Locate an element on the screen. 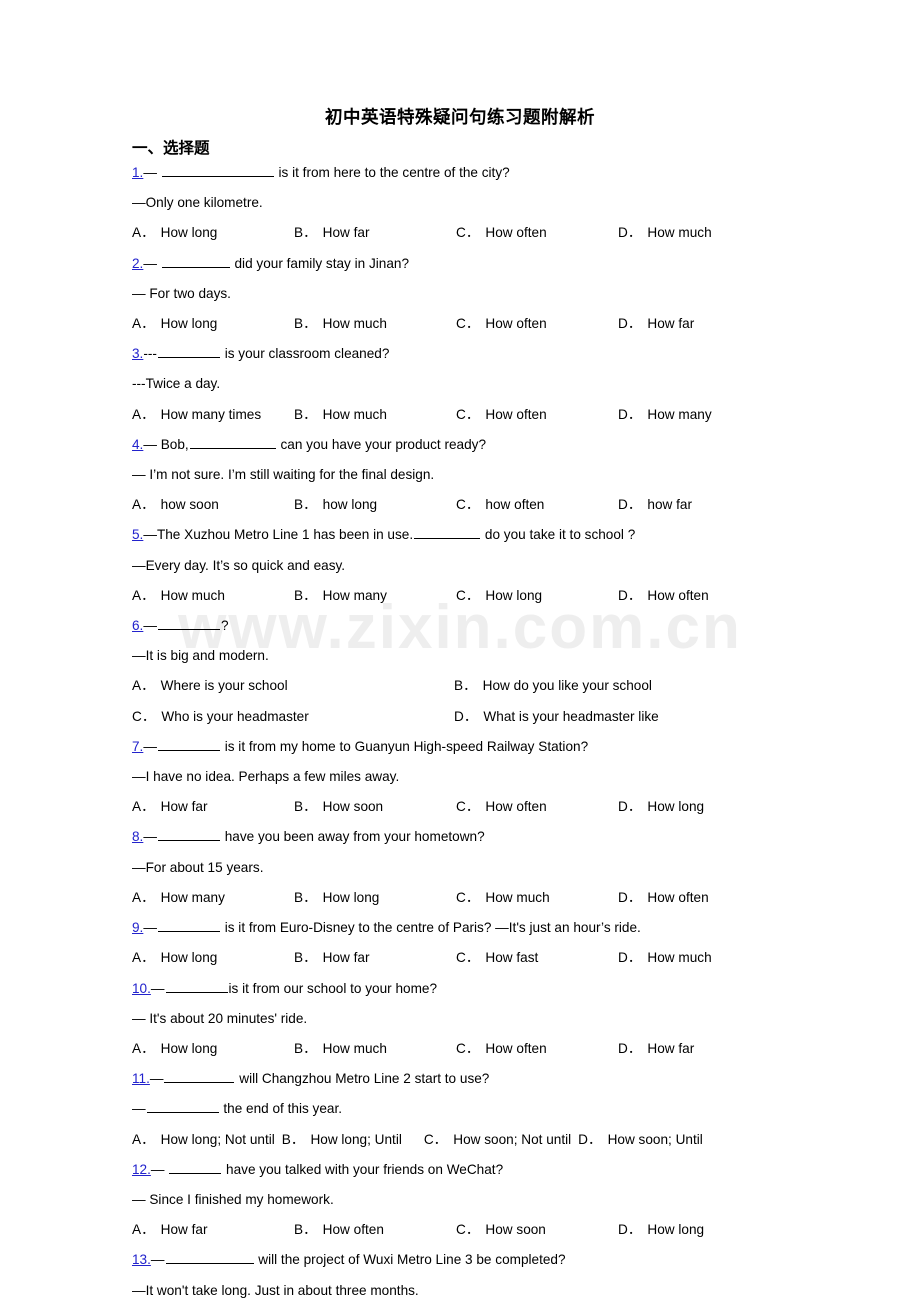  question-reply: —It is big and modern. is located at coordinates (200, 656).